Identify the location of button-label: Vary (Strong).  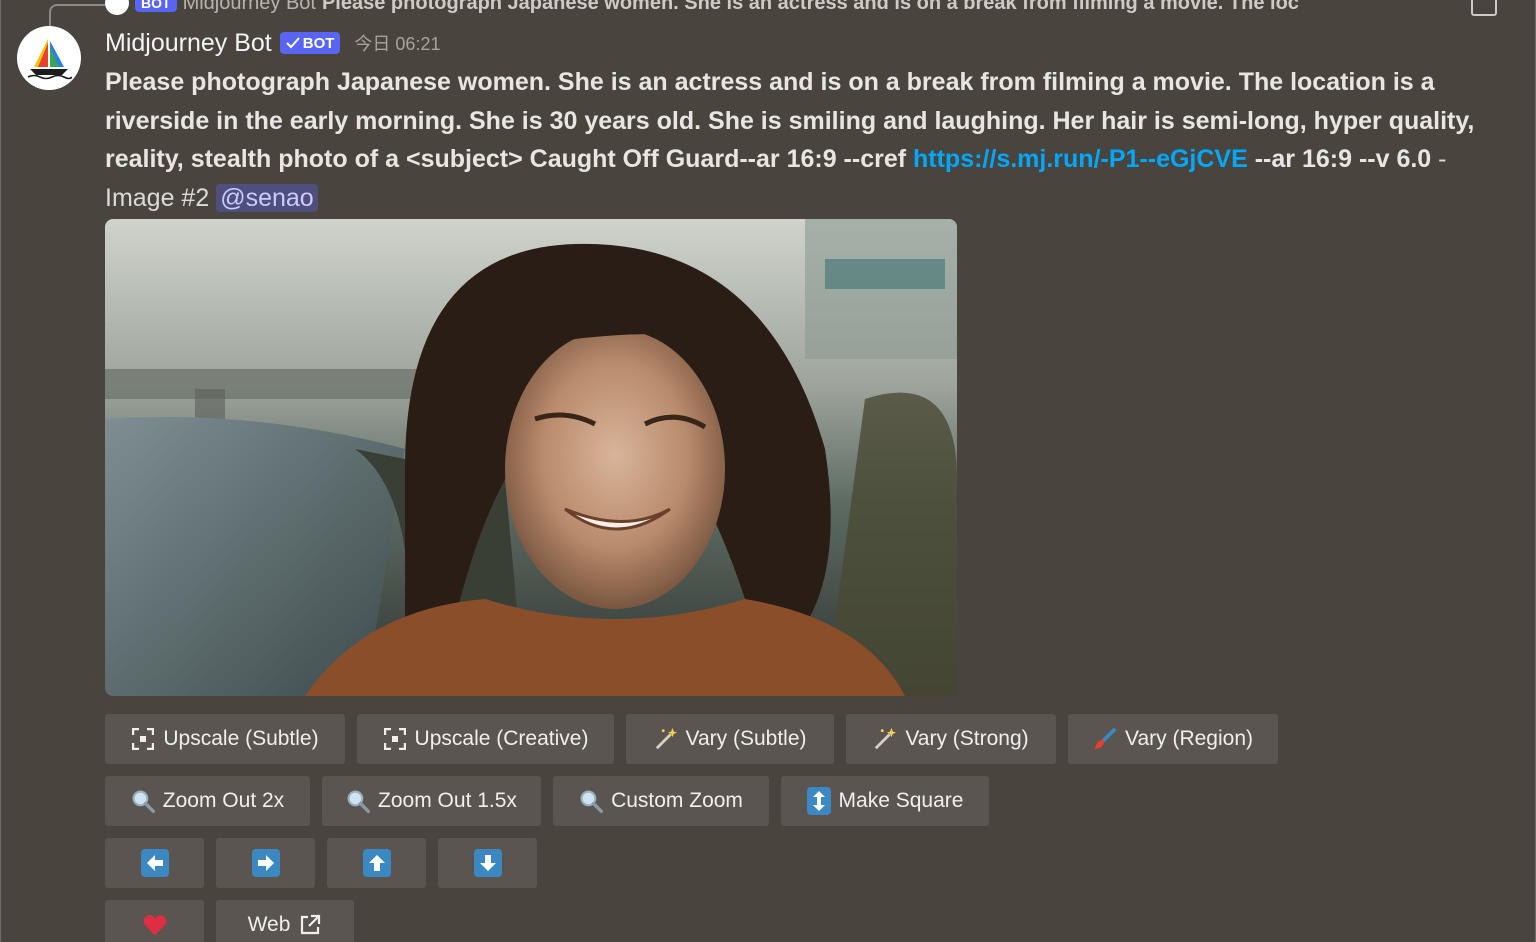
(967, 738).